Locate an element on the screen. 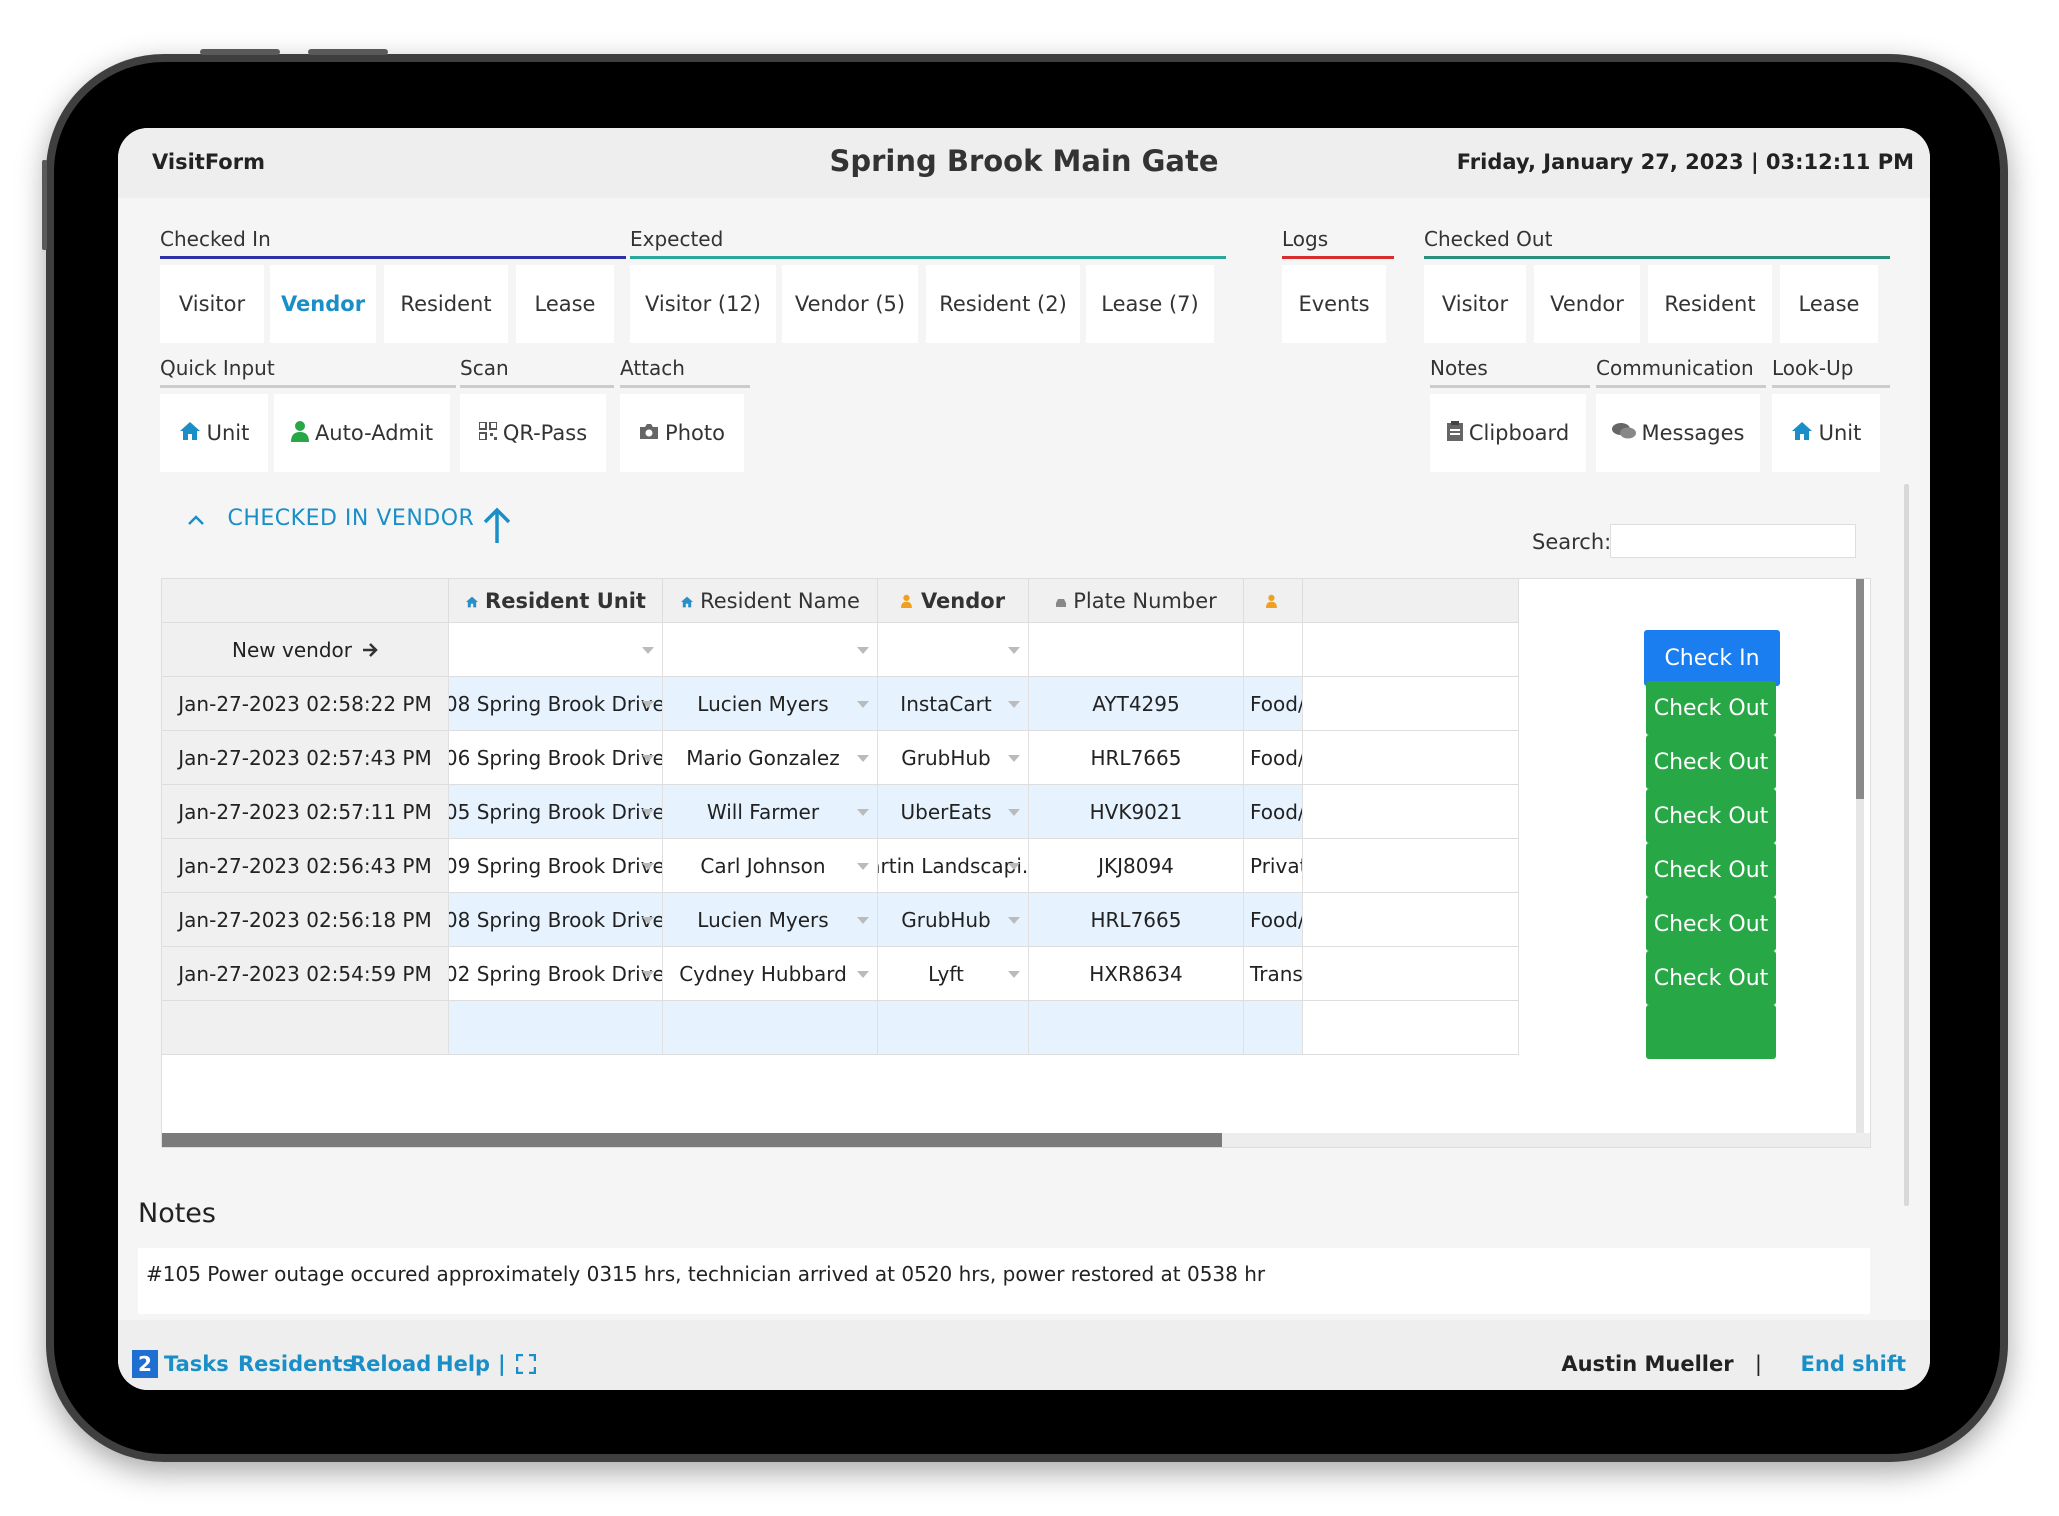  arrow-up-icon is located at coordinates (497, 526).